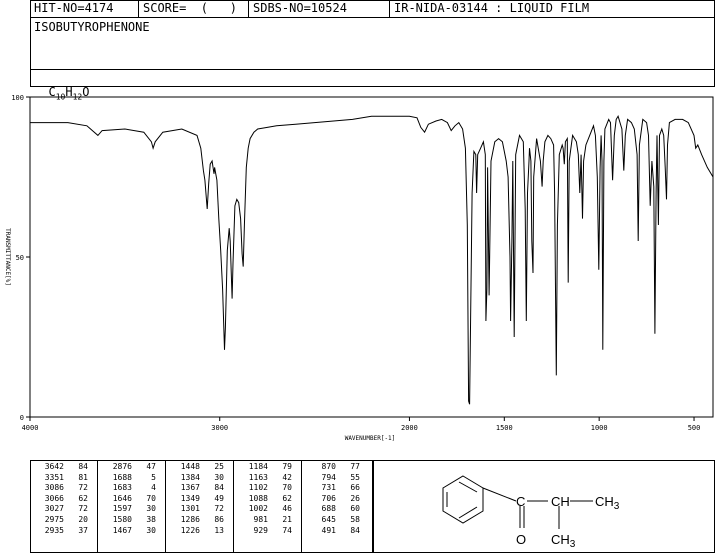 This screenshot has height=553, width=715. Describe the element at coordinates (355, 466) in the screenshot. I see `peak-transmittance: 77` at that location.